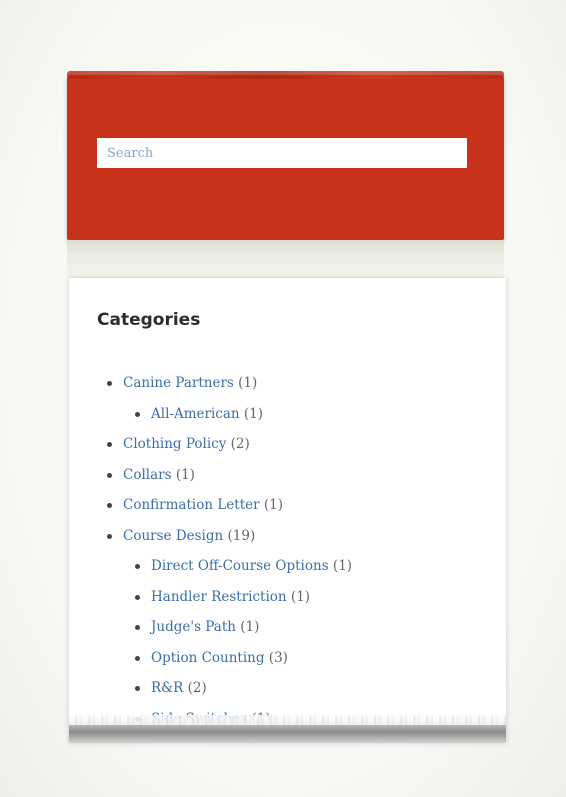 The image size is (566, 797). Describe the element at coordinates (278, 657) in the screenshot. I see `category-count: (3)` at that location.